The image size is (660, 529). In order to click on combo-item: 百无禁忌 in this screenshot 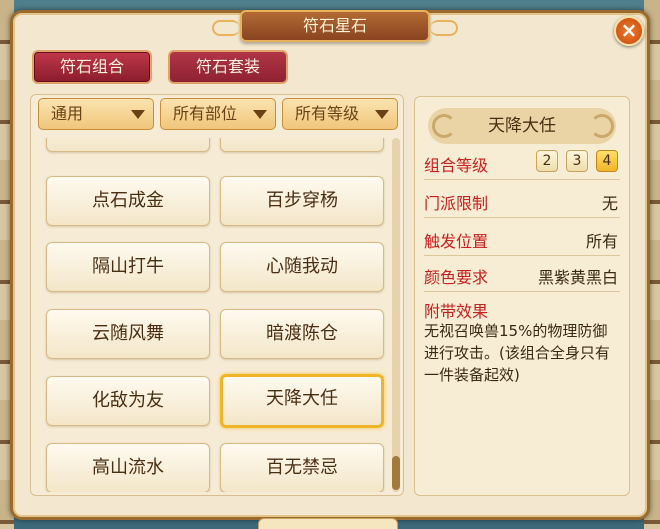, I will do `click(302, 467)`.